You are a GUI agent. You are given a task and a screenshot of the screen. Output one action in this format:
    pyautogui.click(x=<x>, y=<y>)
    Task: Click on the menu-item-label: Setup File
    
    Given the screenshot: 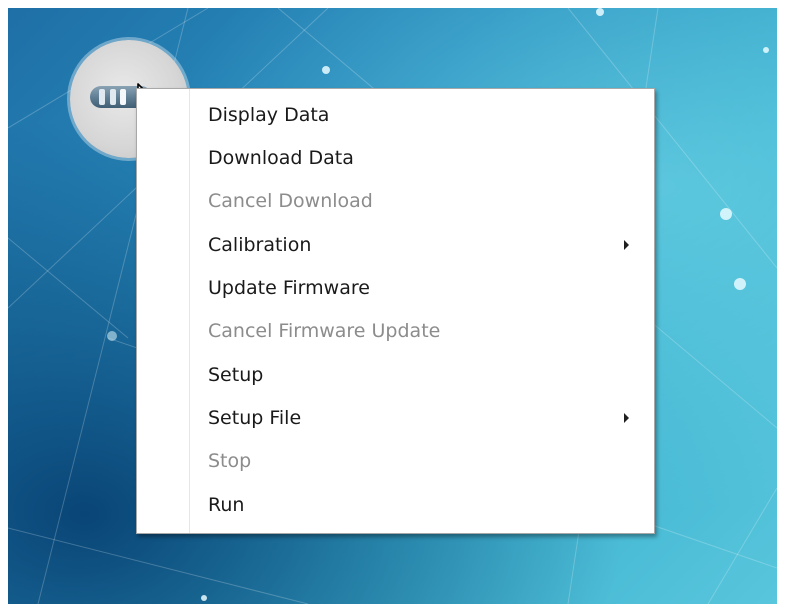 What is the action you would take?
    pyautogui.click(x=255, y=417)
    